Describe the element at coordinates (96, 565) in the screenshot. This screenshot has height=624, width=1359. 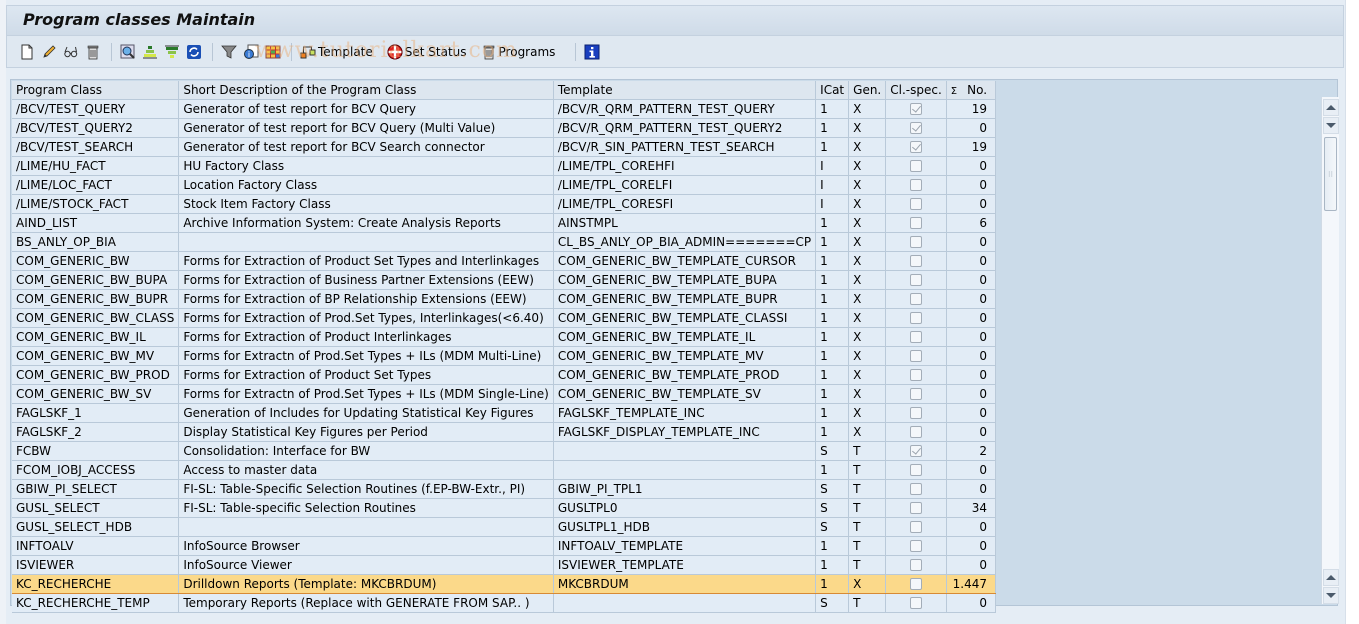
I see `cell-program-class: ISVIEWER` at that location.